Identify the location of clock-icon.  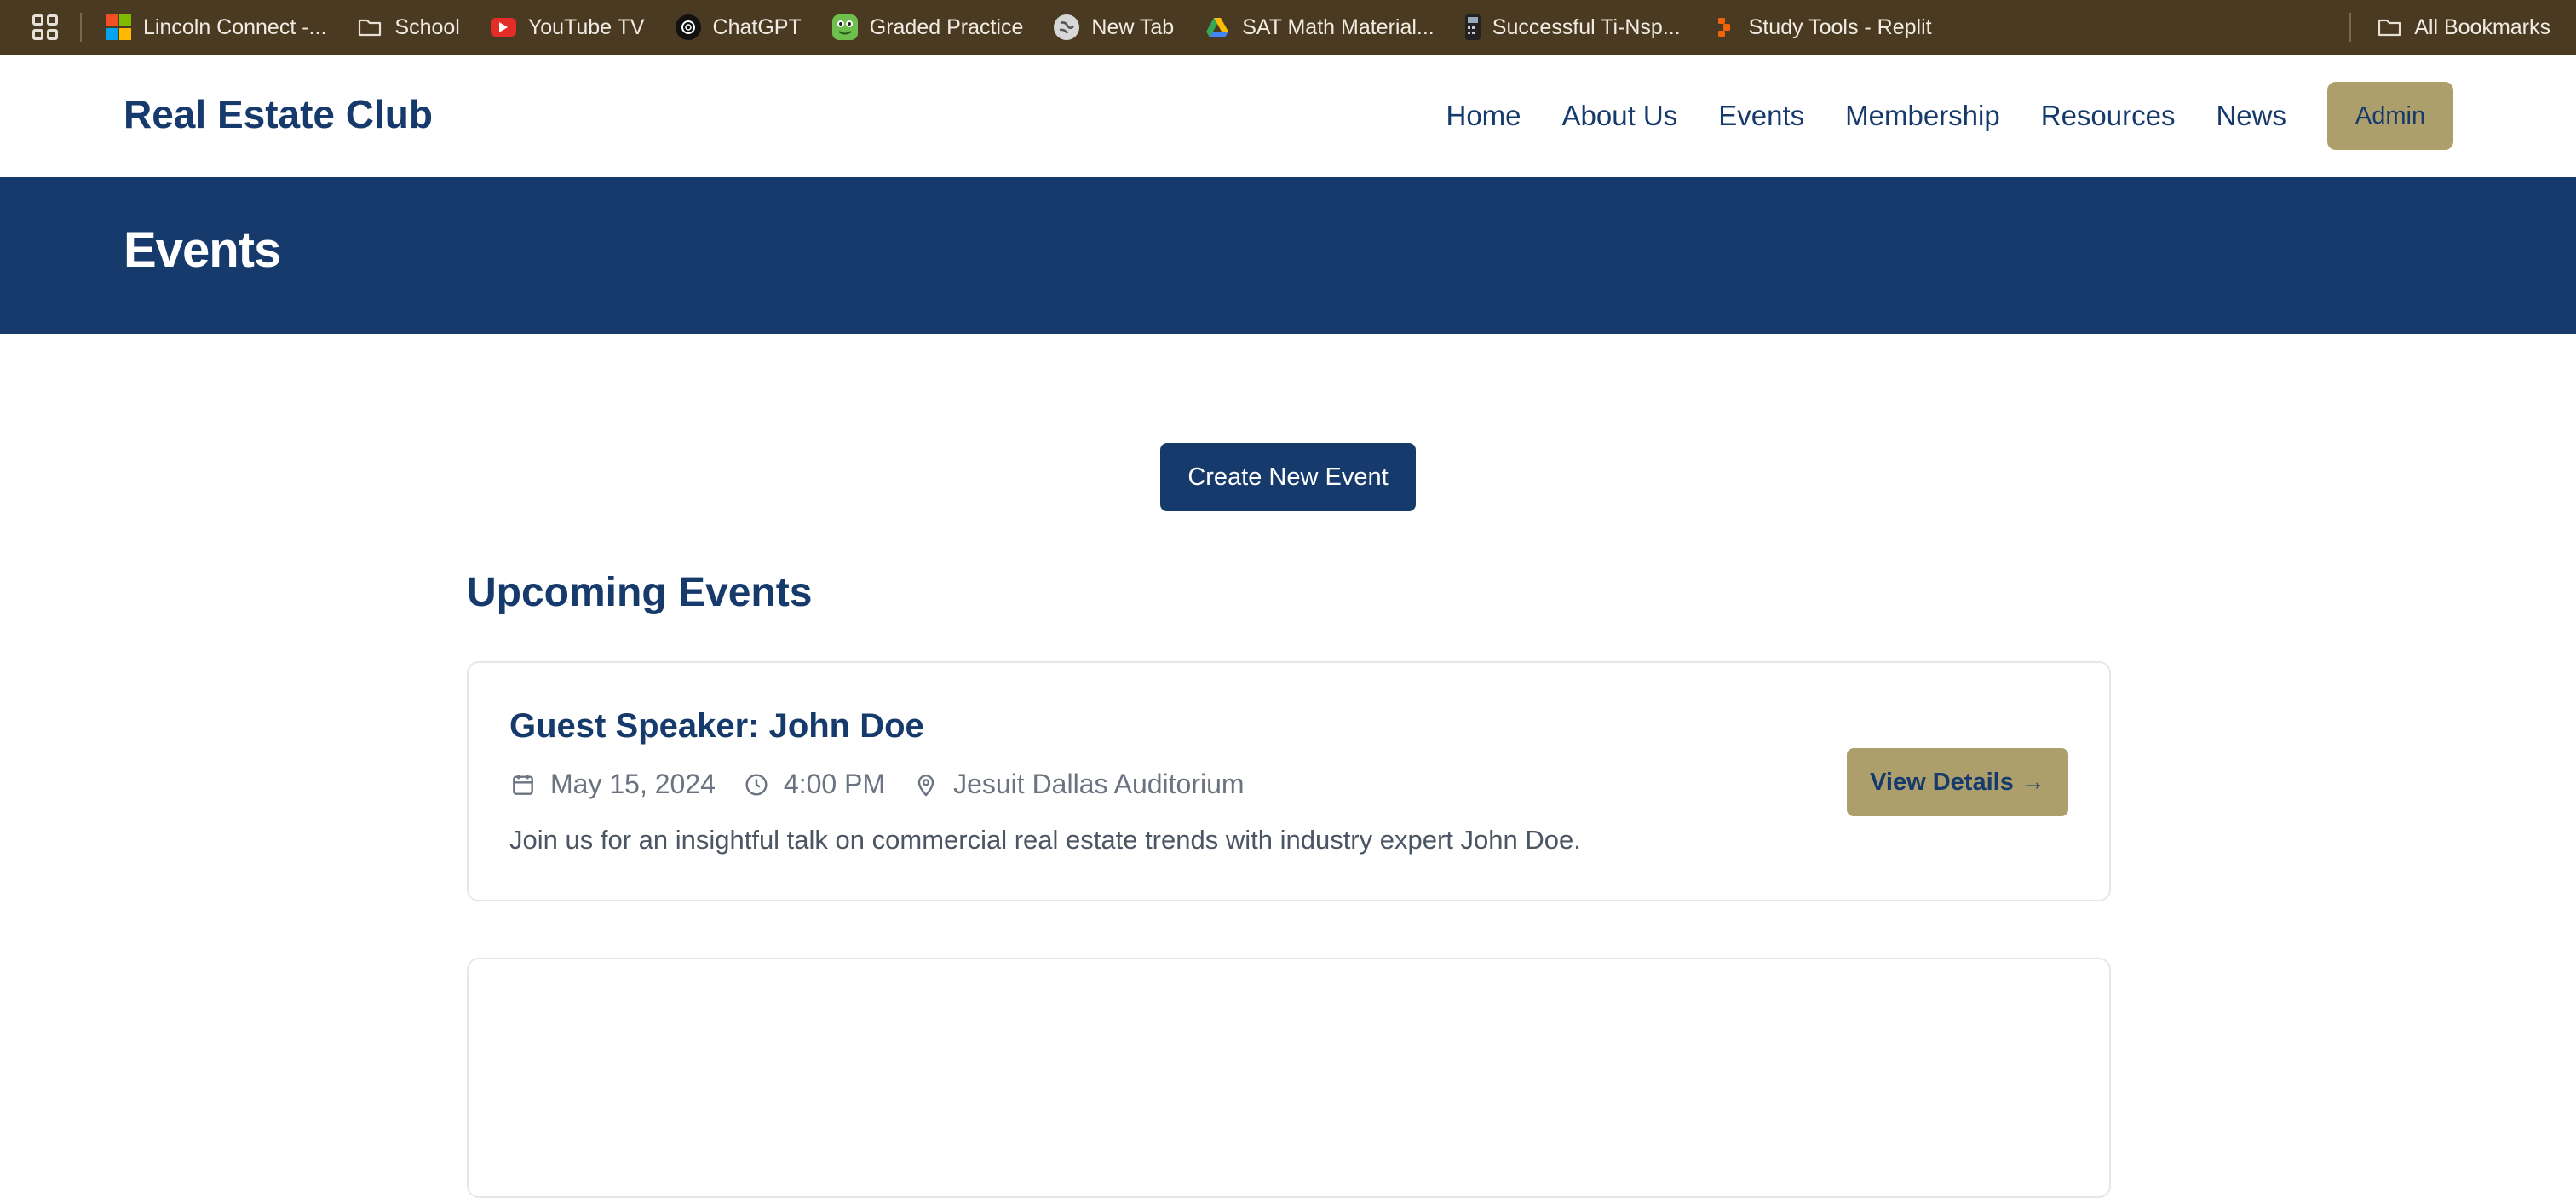
(756, 784).